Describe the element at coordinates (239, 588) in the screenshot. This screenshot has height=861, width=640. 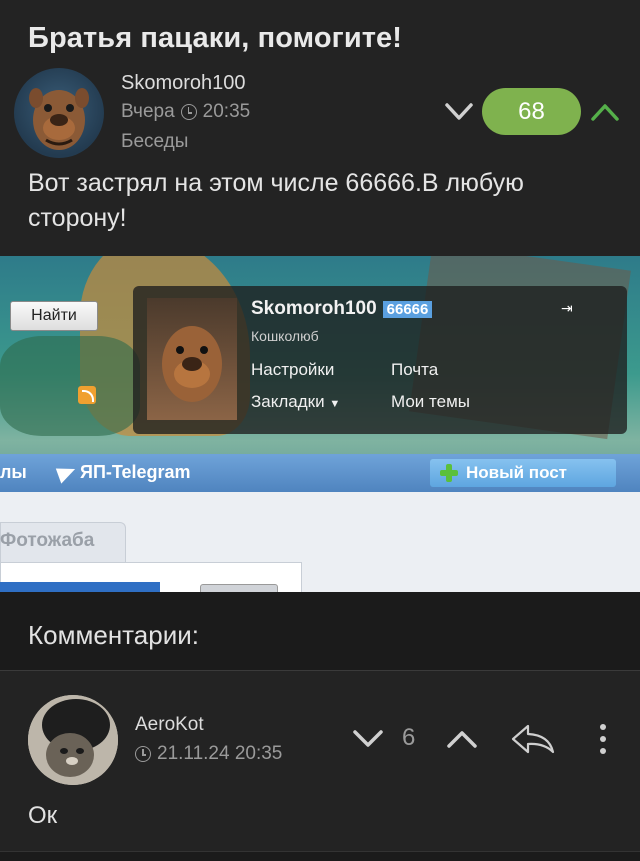
I see `screenshot-grey-button` at that location.